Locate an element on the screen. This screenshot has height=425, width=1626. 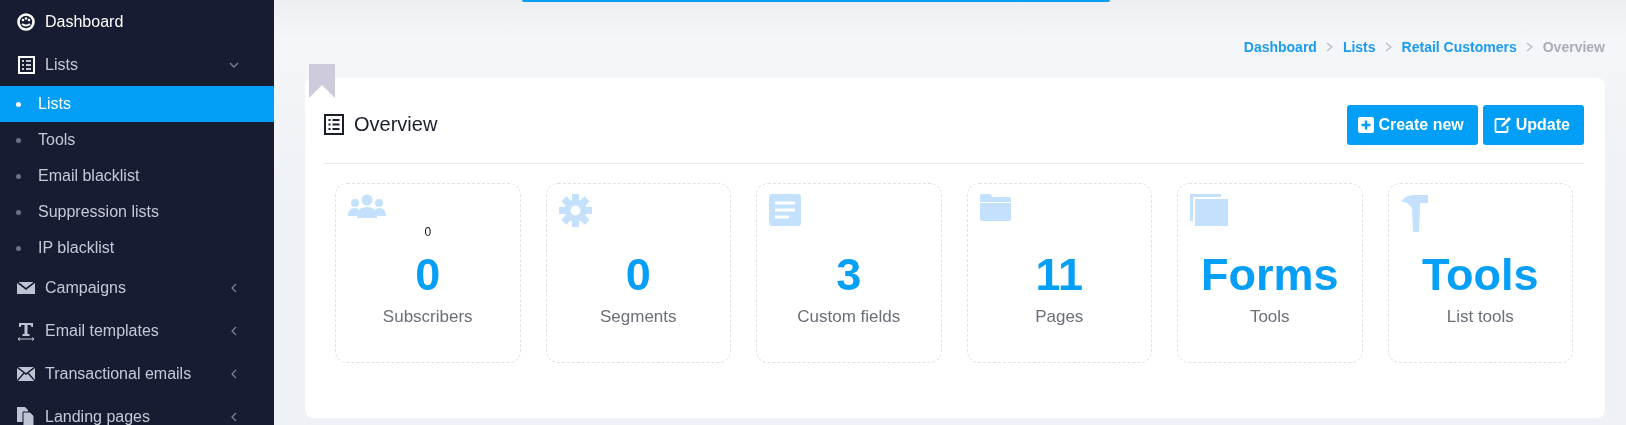
tile-label: Tools is located at coordinates (1269, 317).